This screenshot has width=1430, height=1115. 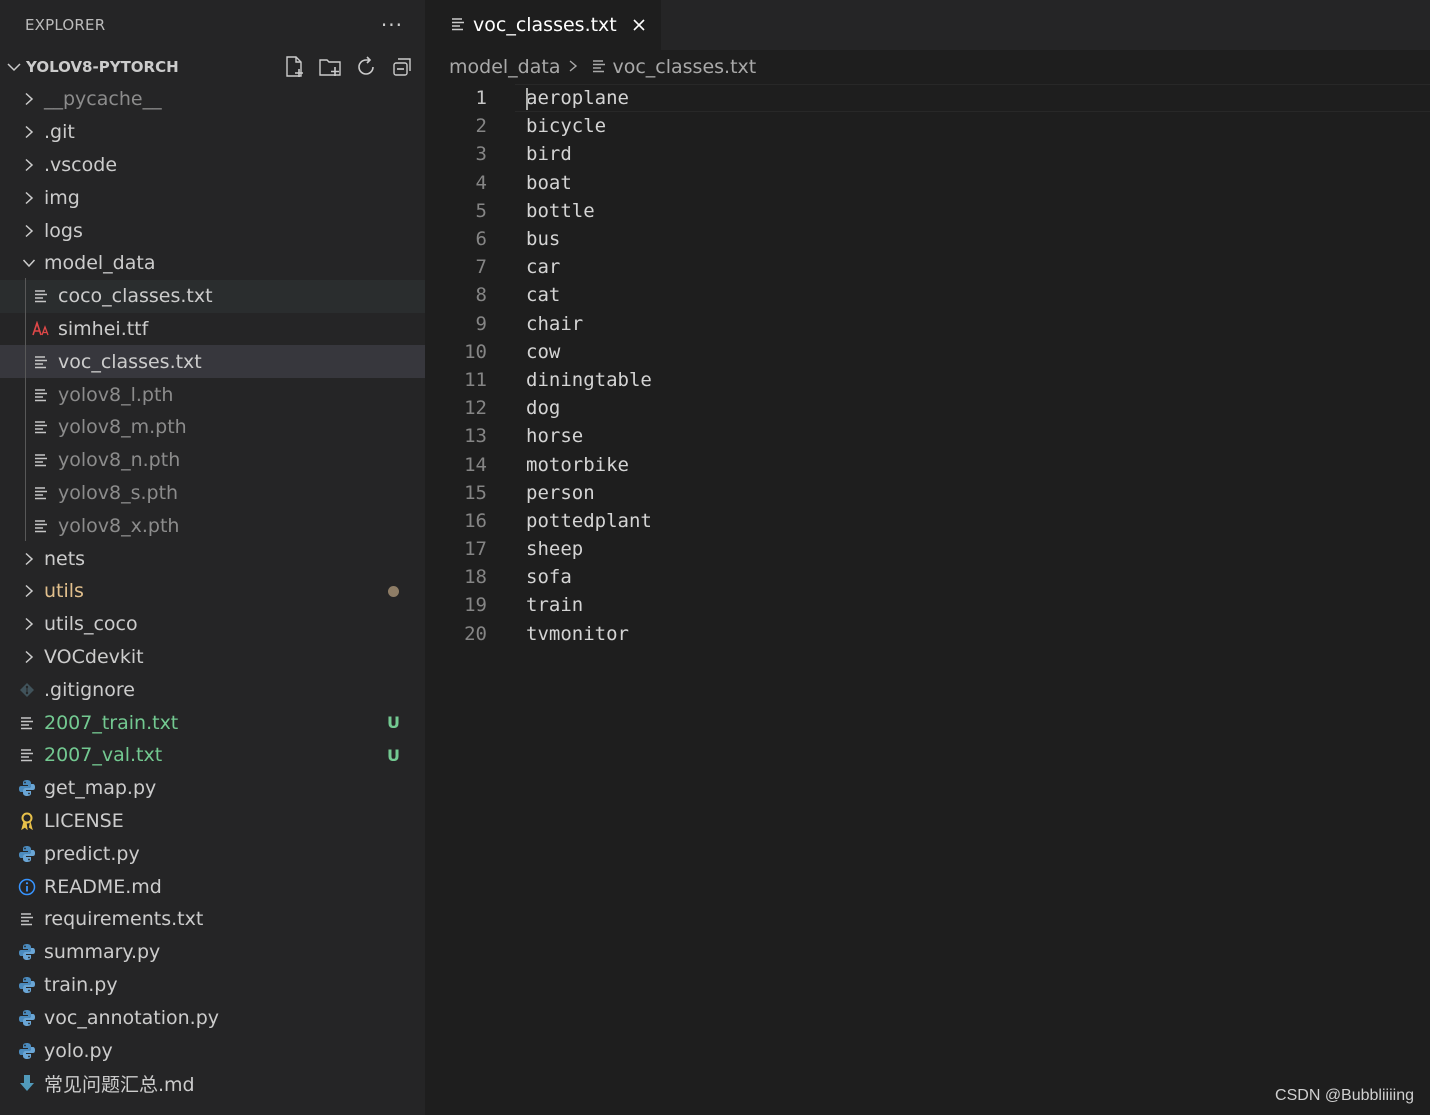 What do you see at coordinates (555, 605) in the screenshot?
I see `line-text: train` at bounding box center [555, 605].